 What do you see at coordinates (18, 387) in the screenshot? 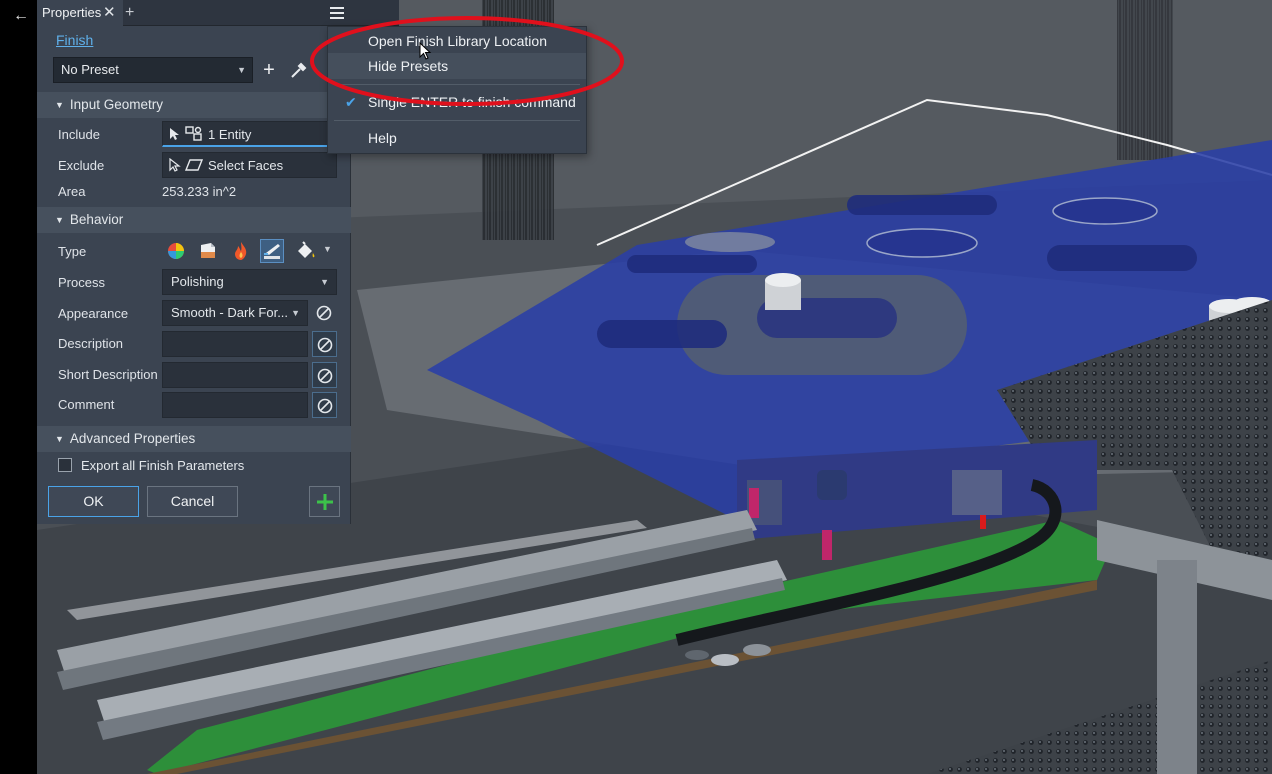
I see `left-strip: ←` at bounding box center [18, 387].